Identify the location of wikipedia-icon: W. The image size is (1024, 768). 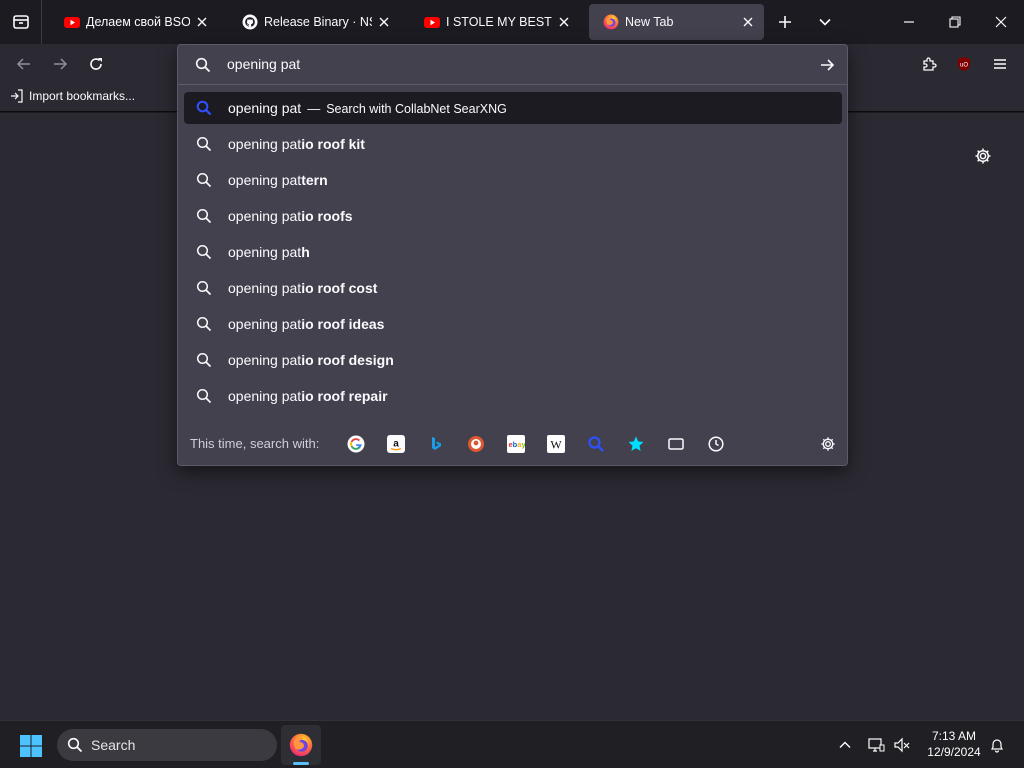
(556, 444).